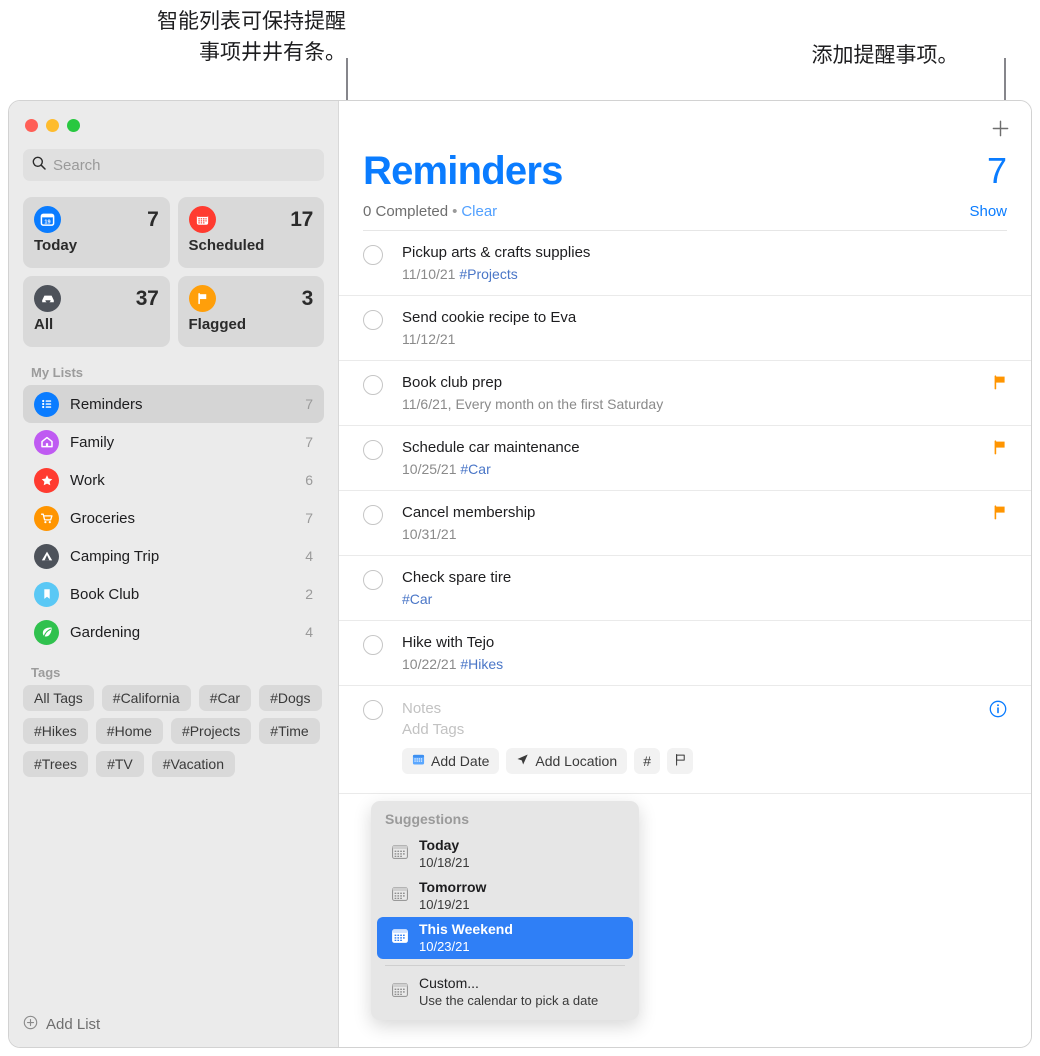 The height and width of the screenshot is (1056, 1040). Describe the element at coordinates (106, 404) in the screenshot. I see `sidebar-item-label: Reminders` at that location.